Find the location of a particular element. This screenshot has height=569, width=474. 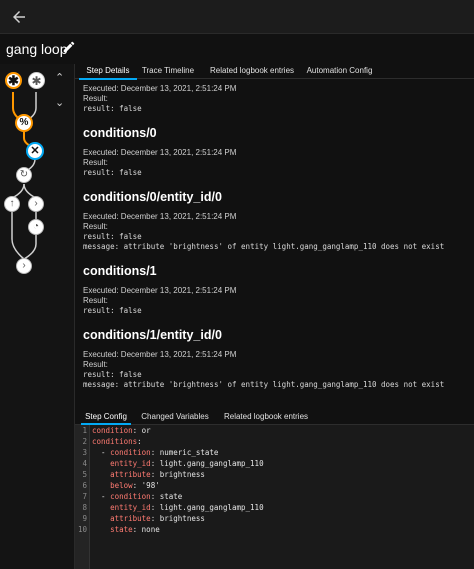

trigger-node-active: ✱ is located at coordinates (13, 80).